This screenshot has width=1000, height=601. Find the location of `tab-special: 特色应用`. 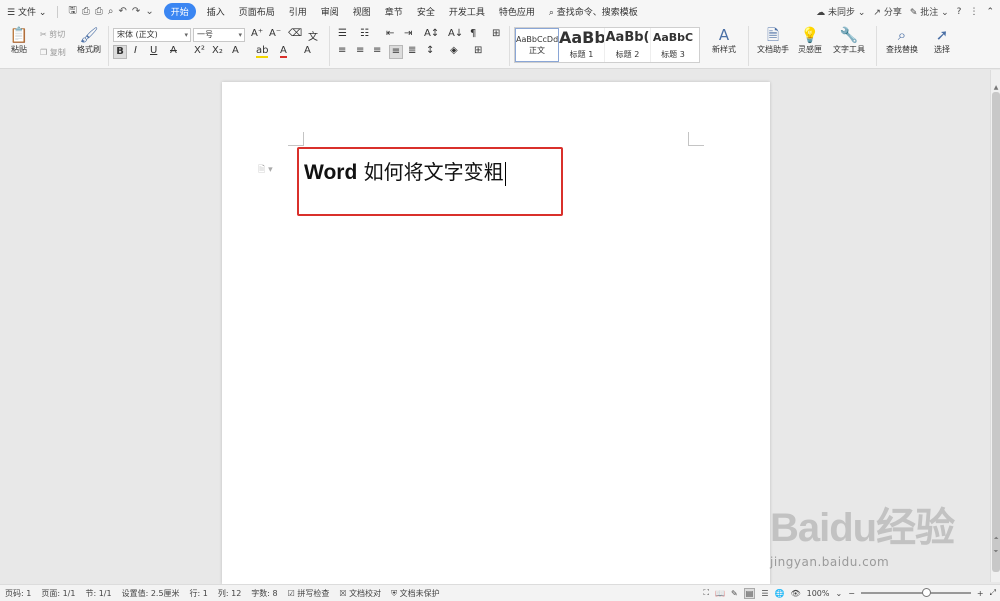

tab-special: 特色应用 is located at coordinates (517, 11).